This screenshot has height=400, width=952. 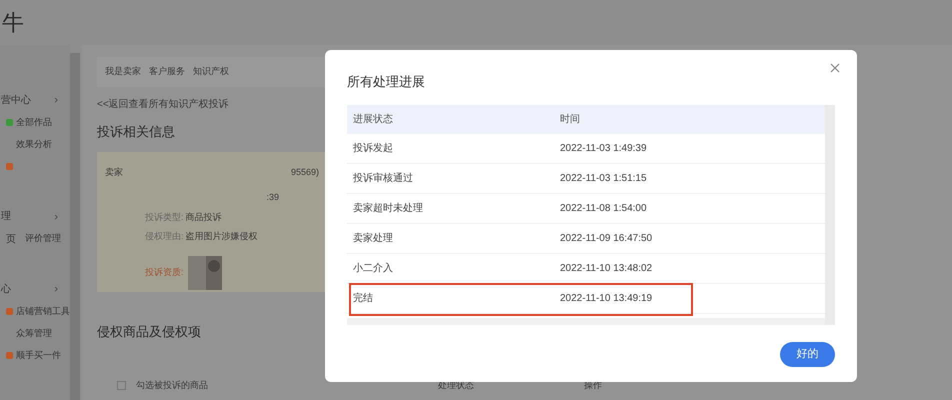 I want to click on table-cell-text: 2022-11-03 1:49:39, so click(x=603, y=149).